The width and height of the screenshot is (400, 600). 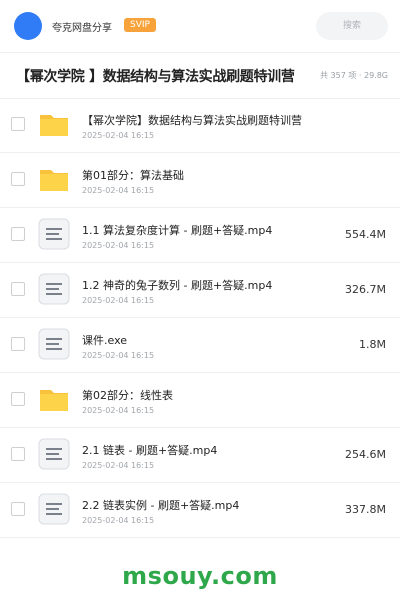 I want to click on watermark-text: msouy.com, so click(x=200, y=576).